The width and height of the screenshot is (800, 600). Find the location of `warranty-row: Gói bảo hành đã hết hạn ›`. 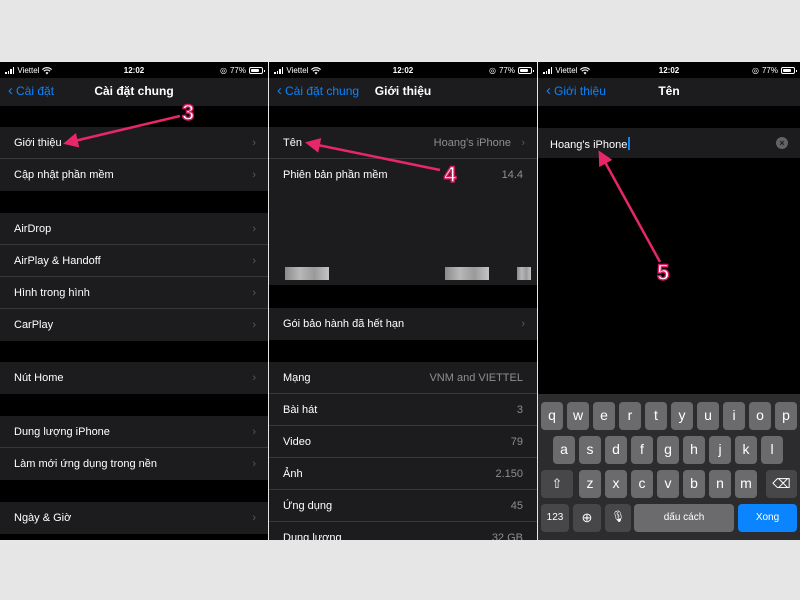

warranty-row: Gói bảo hành đã hết hạn › is located at coordinates (403, 324).